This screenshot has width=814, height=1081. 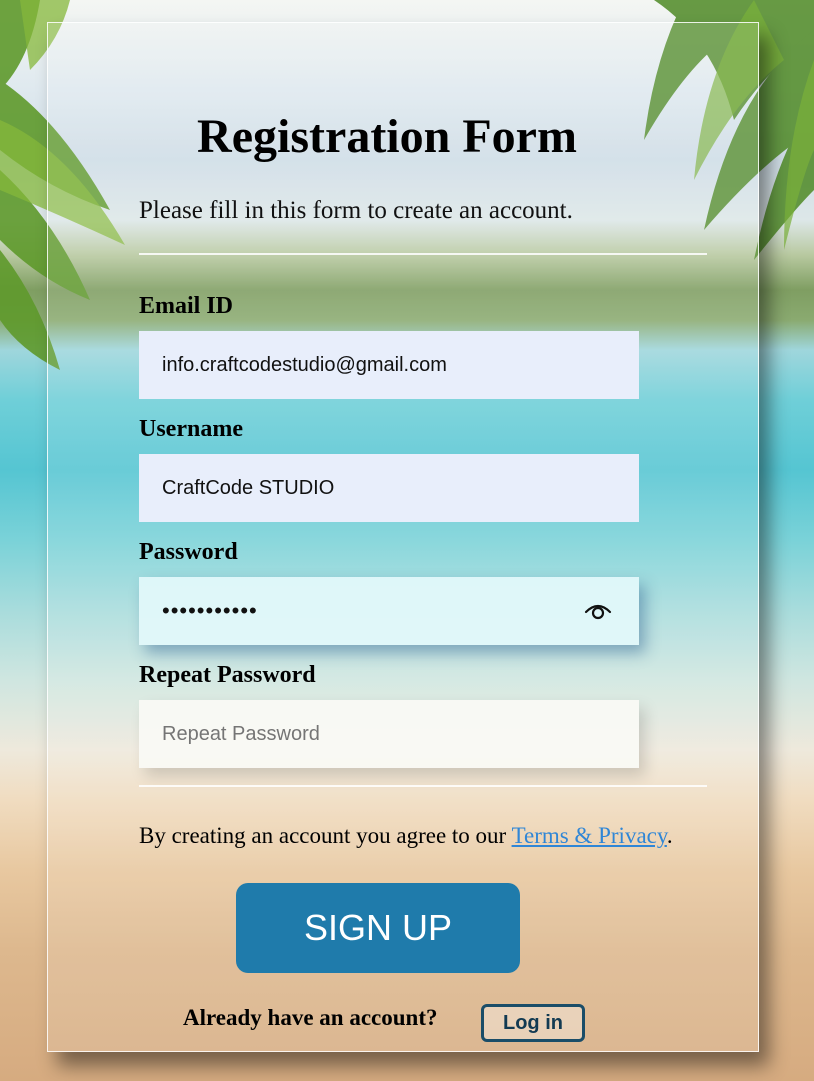 What do you see at coordinates (533, 1023) in the screenshot?
I see `log-in-button: Log in` at bounding box center [533, 1023].